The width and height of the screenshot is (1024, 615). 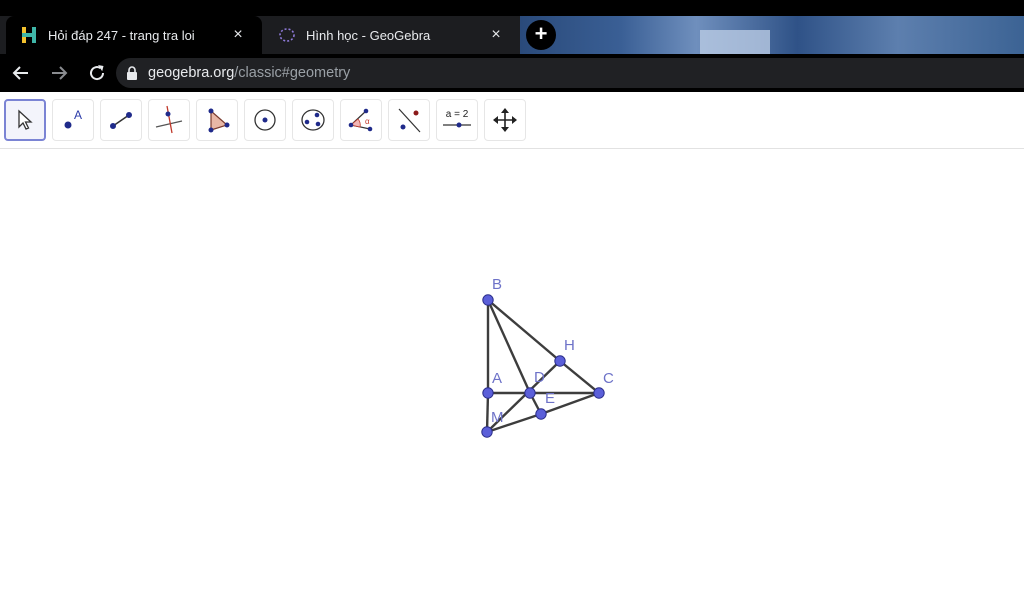 I want to click on segment-tool, so click(x=121, y=120).